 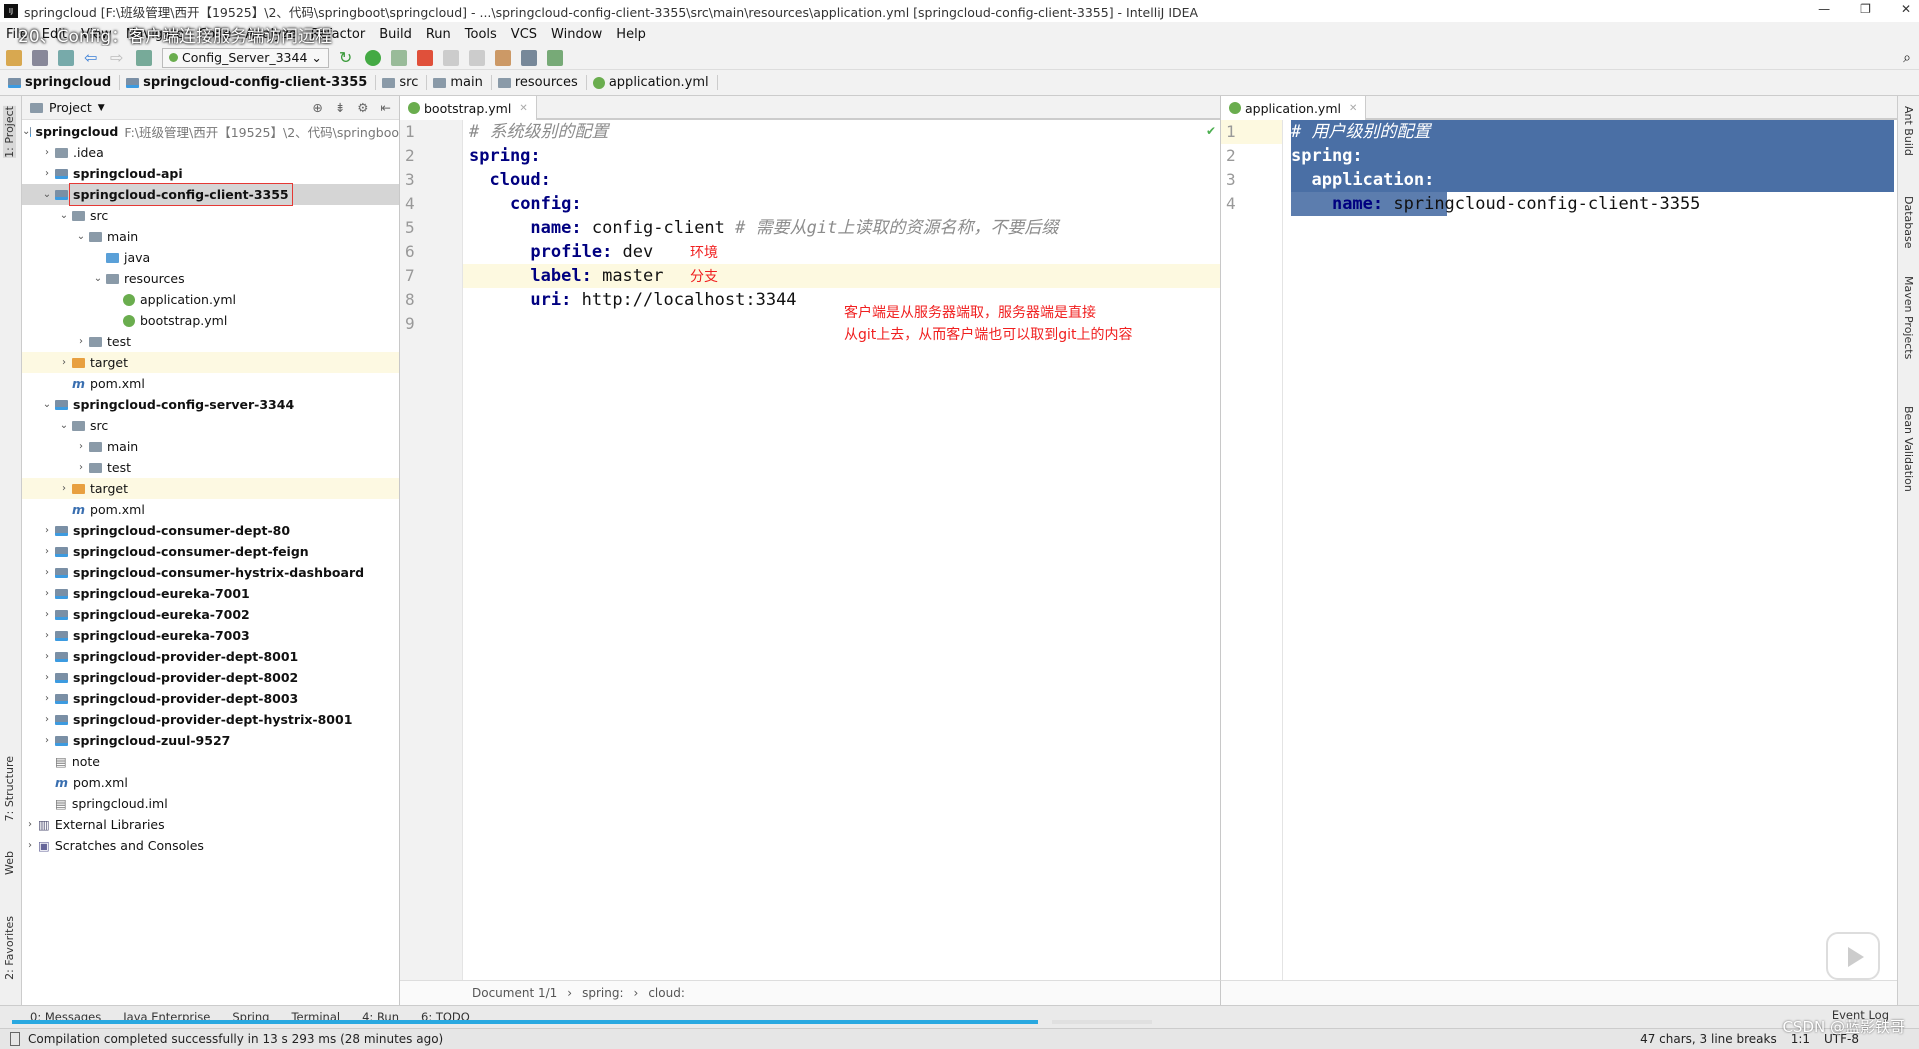 What do you see at coordinates (210, 845) in the screenshot?
I see `tree-item: › ▣ Scratches and Consoles` at bounding box center [210, 845].